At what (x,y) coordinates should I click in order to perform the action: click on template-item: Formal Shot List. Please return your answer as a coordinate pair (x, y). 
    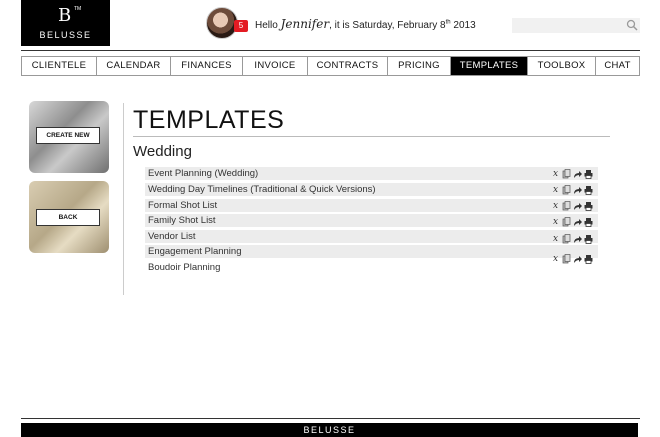
    Looking at the image, I should click on (371, 205).